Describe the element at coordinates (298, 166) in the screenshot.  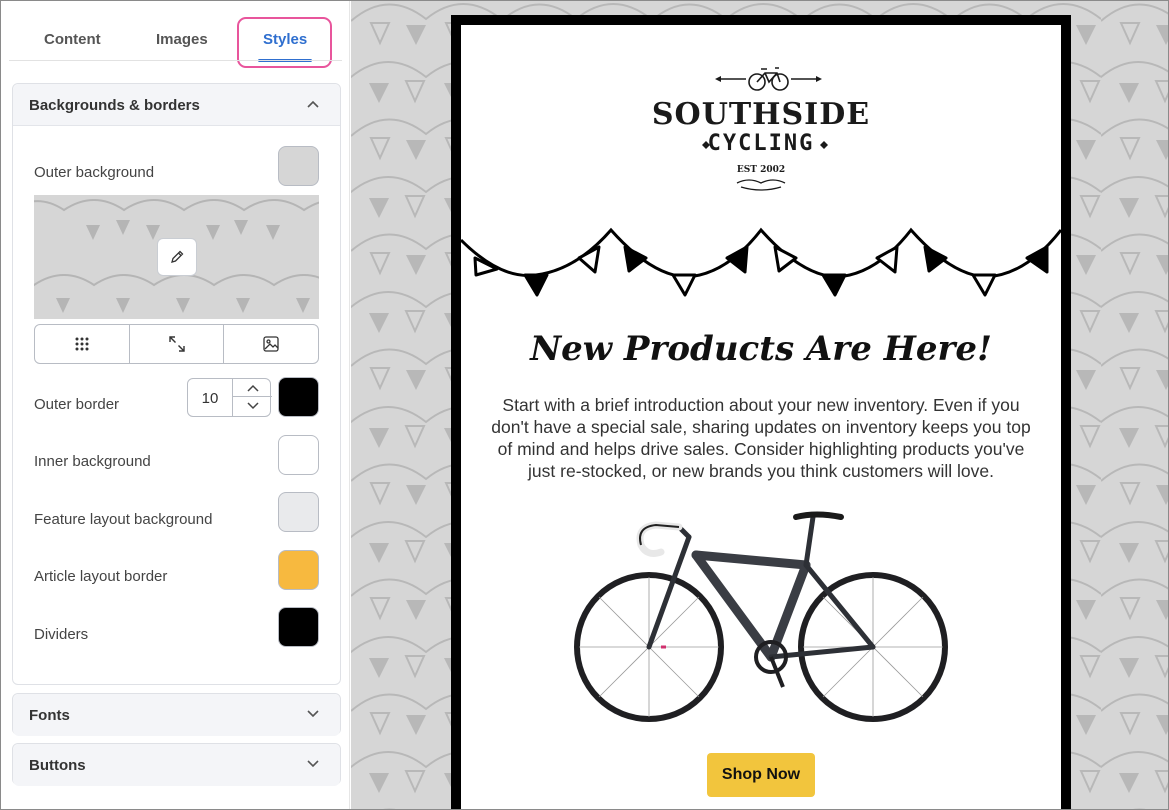
I see `outer-background-swatch` at that location.